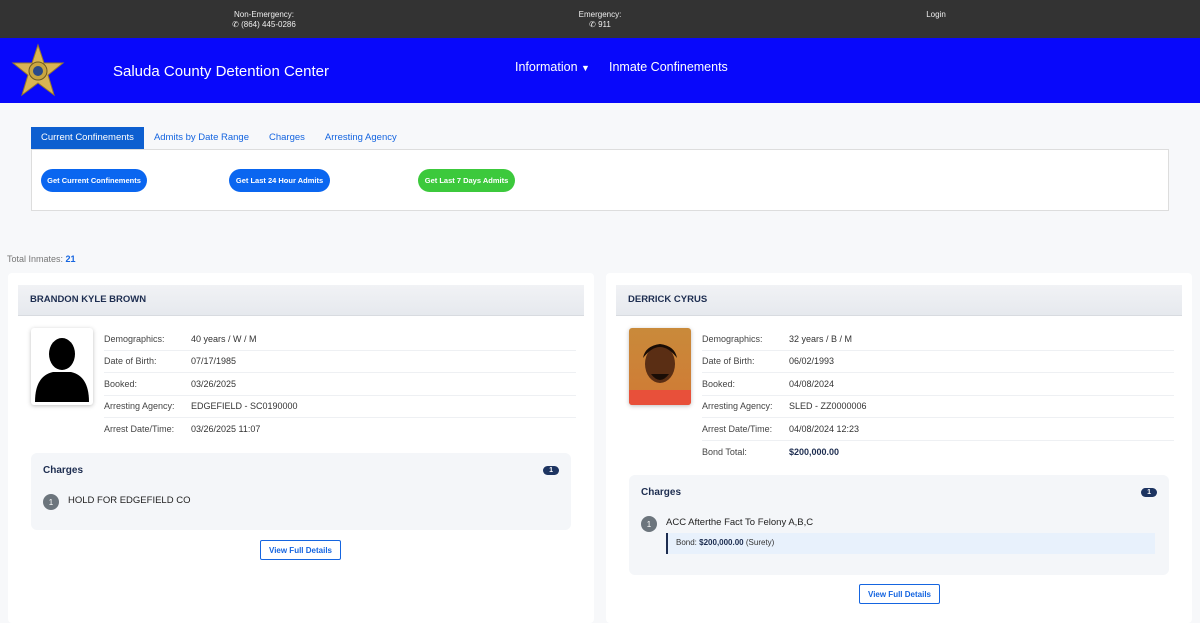  Describe the element at coordinates (938, 452) in the screenshot. I see `info-row: Bond Total: $200,000.00` at that location.